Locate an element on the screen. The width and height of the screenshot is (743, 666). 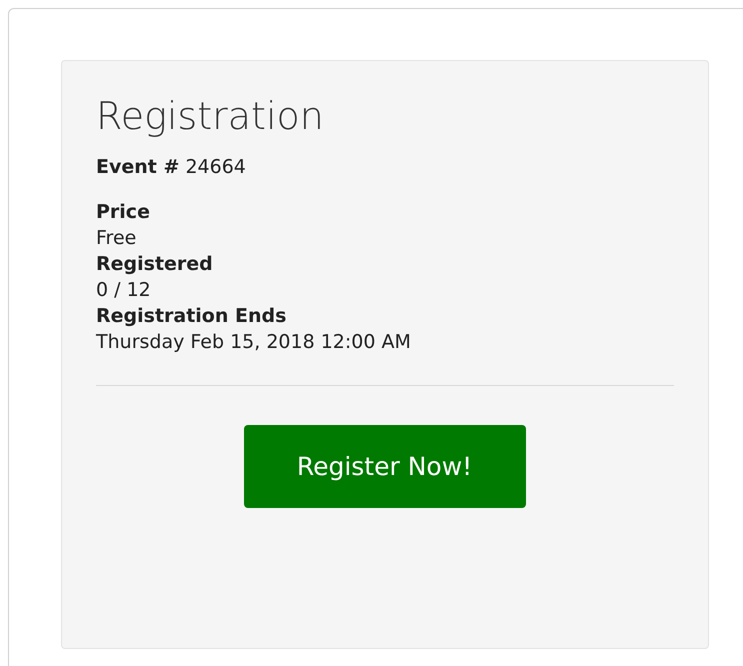
field-label: Price is located at coordinates (123, 212).